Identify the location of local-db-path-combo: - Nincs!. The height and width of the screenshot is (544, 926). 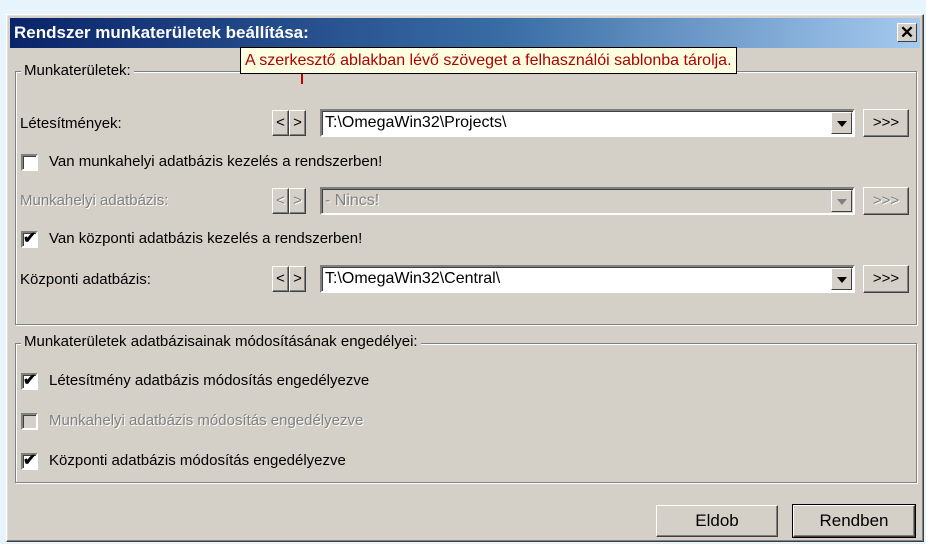
(587, 201).